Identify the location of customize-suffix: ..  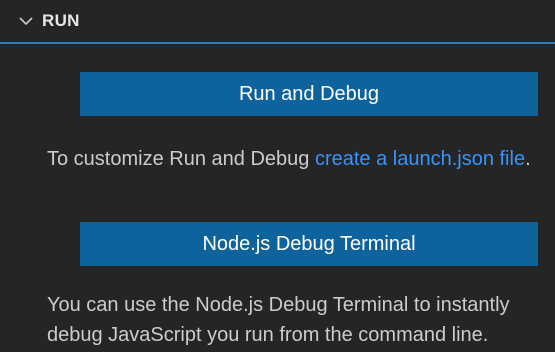
(528, 159).